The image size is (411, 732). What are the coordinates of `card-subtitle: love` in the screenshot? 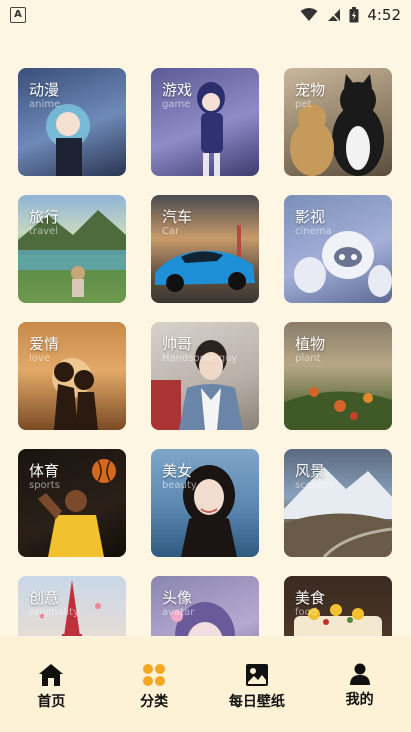 It's located at (39, 358).